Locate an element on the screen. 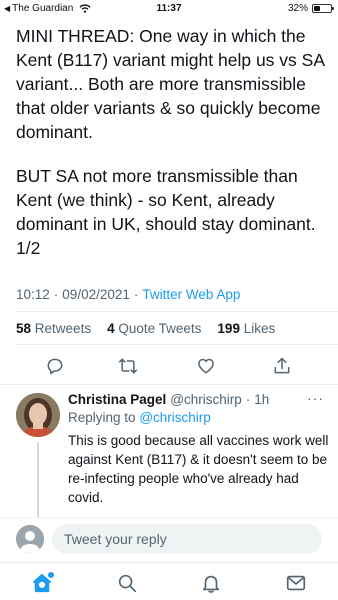 The width and height of the screenshot is (338, 600). tab-search is located at coordinates (127, 583).